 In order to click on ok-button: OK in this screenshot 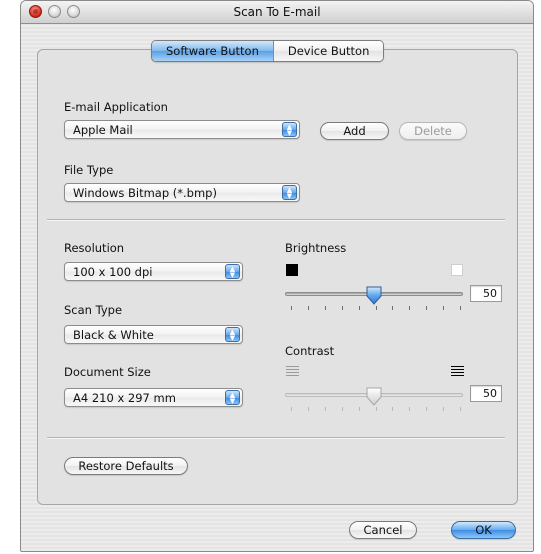, I will do `click(483, 530)`.